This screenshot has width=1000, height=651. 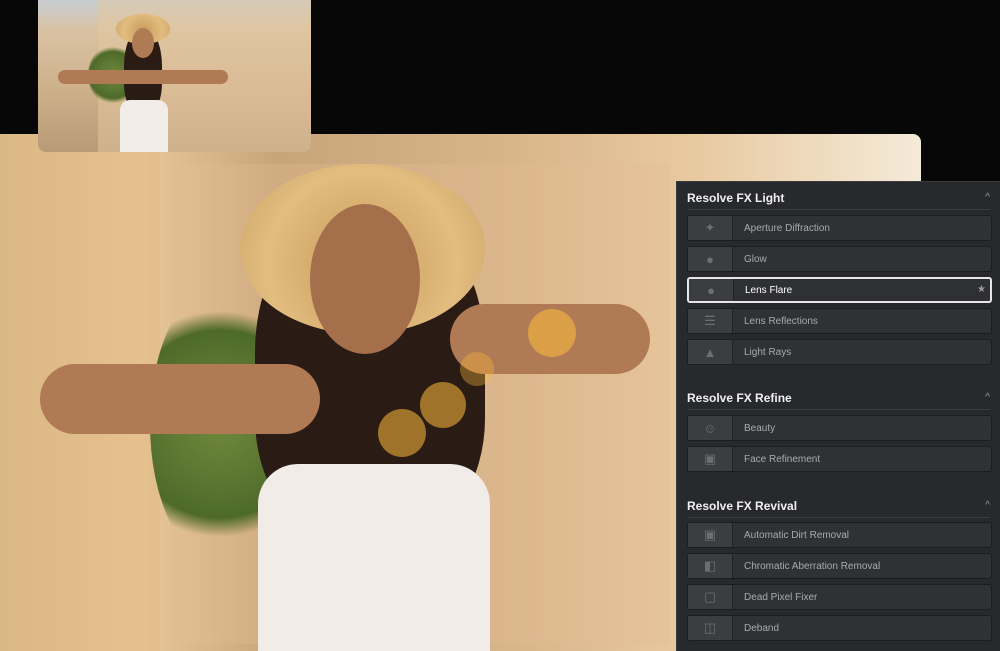 I want to click on fx-item-label: Deband, so click(x=762, y=628).